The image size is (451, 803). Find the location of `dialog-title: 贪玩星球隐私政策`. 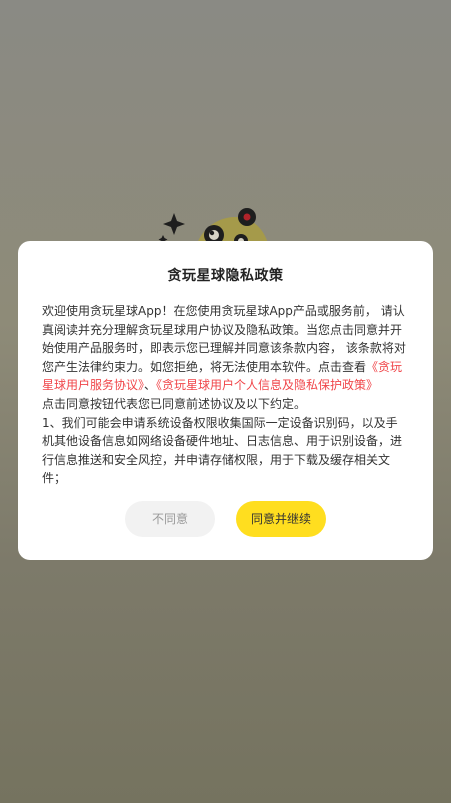

dialog-title: 贪玩星球隐私政策 is located at coordinates (225, 276).